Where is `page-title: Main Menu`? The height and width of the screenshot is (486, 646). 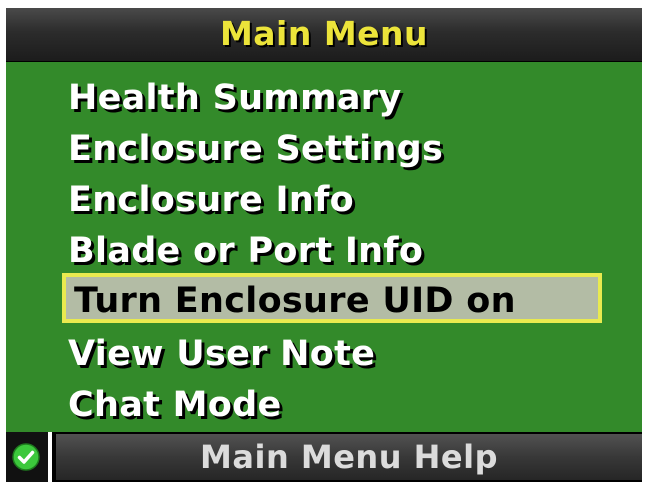 page-title: Main Menu is located at coordinates (324, 33).